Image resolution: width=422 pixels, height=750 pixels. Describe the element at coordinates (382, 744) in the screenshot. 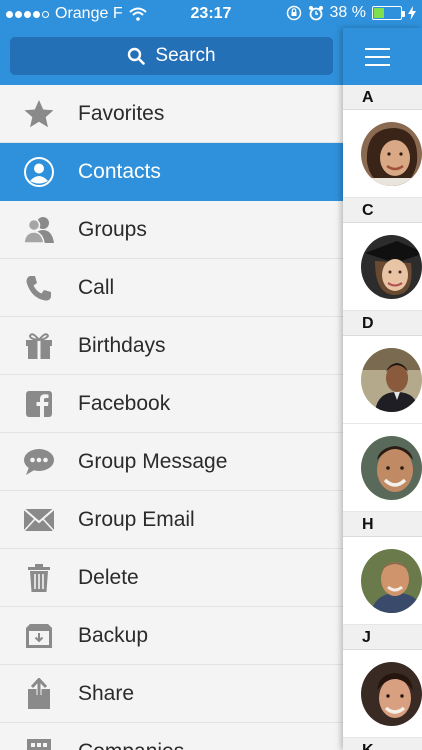

I see `section-header-k: K` at that location.